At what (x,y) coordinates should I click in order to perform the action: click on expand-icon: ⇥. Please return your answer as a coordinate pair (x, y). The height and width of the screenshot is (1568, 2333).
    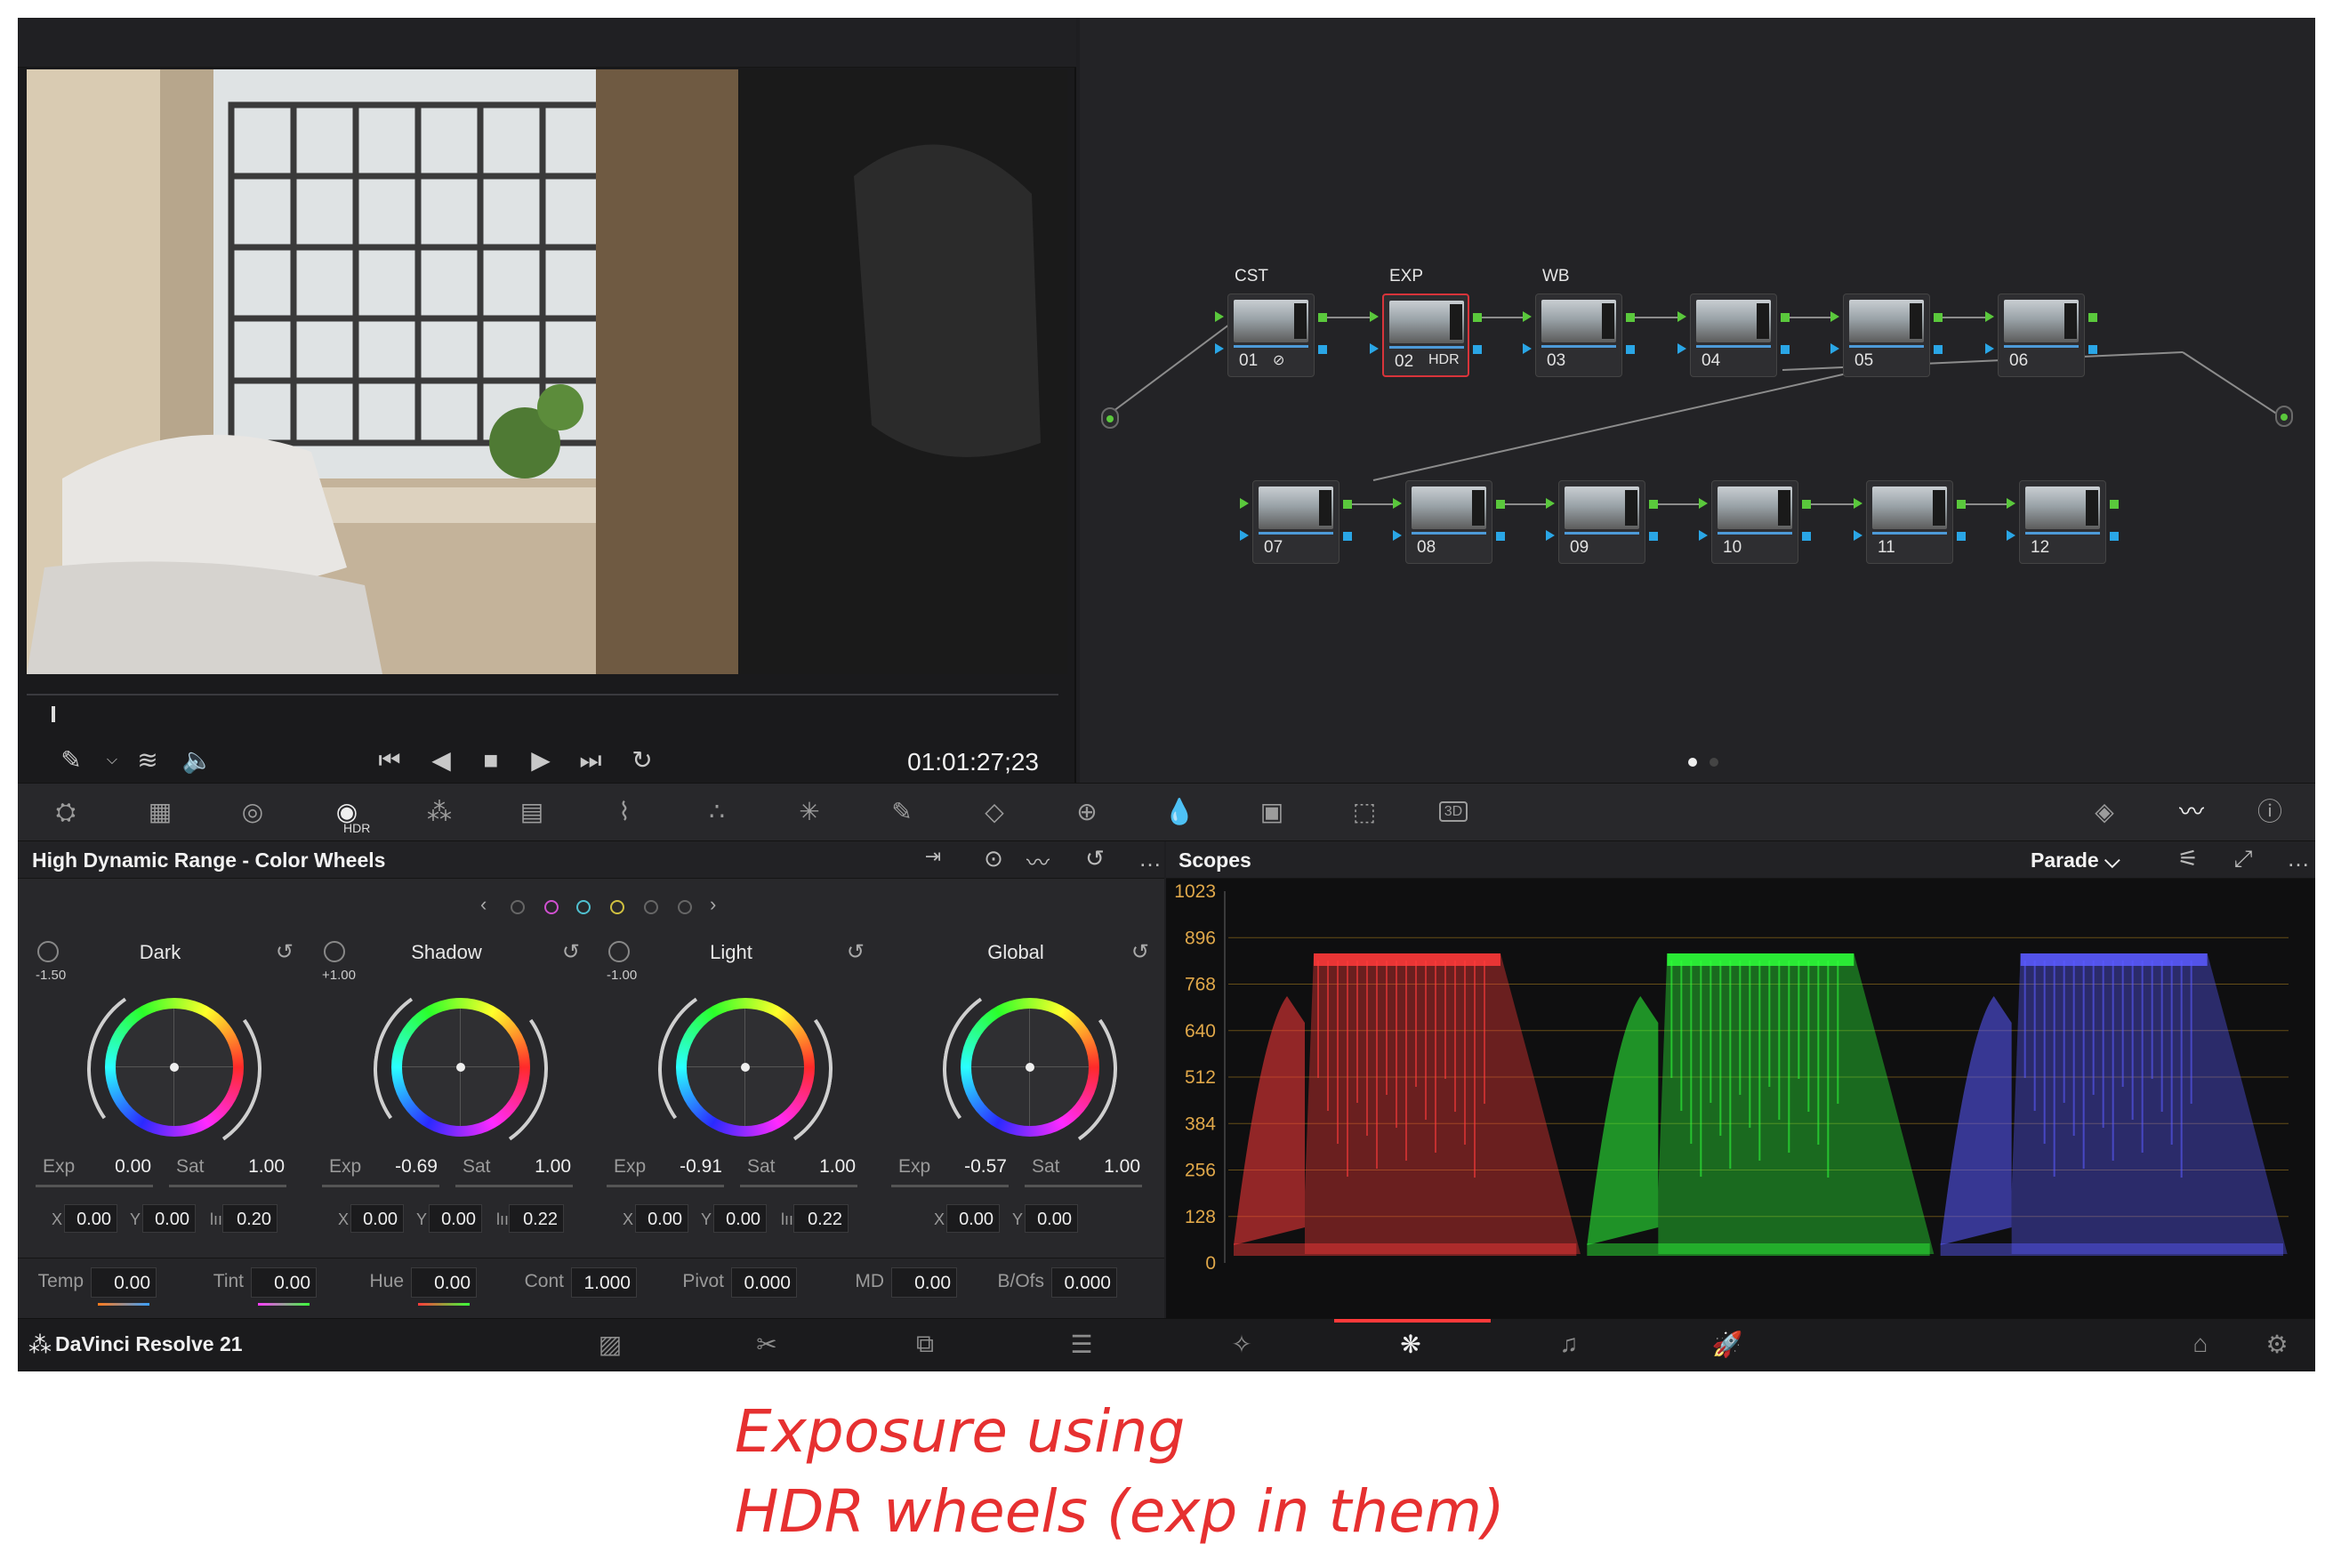
    Looking at the image, I should click on (933, 856).